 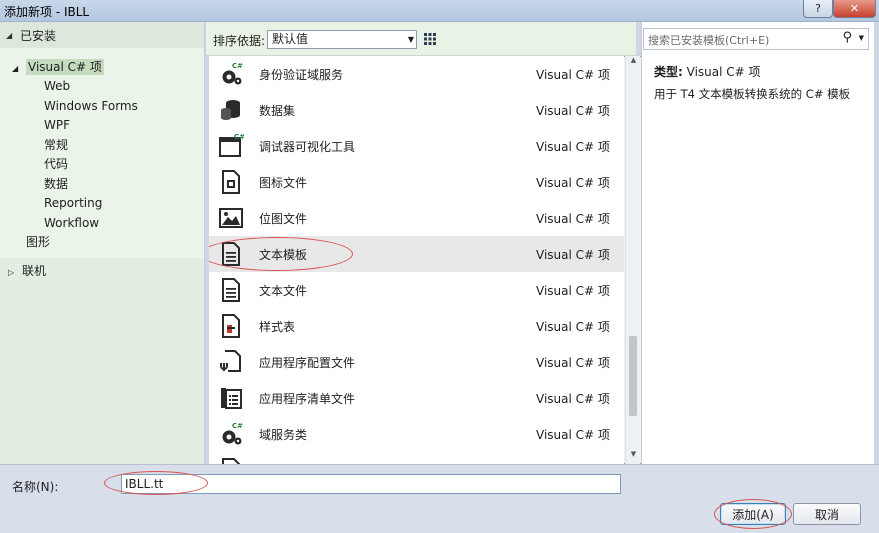 What do you see at coordinates (342, 39) in the screenshot?
I see `sort-select: 默认值 ▼` at bounding box center [342, 39].